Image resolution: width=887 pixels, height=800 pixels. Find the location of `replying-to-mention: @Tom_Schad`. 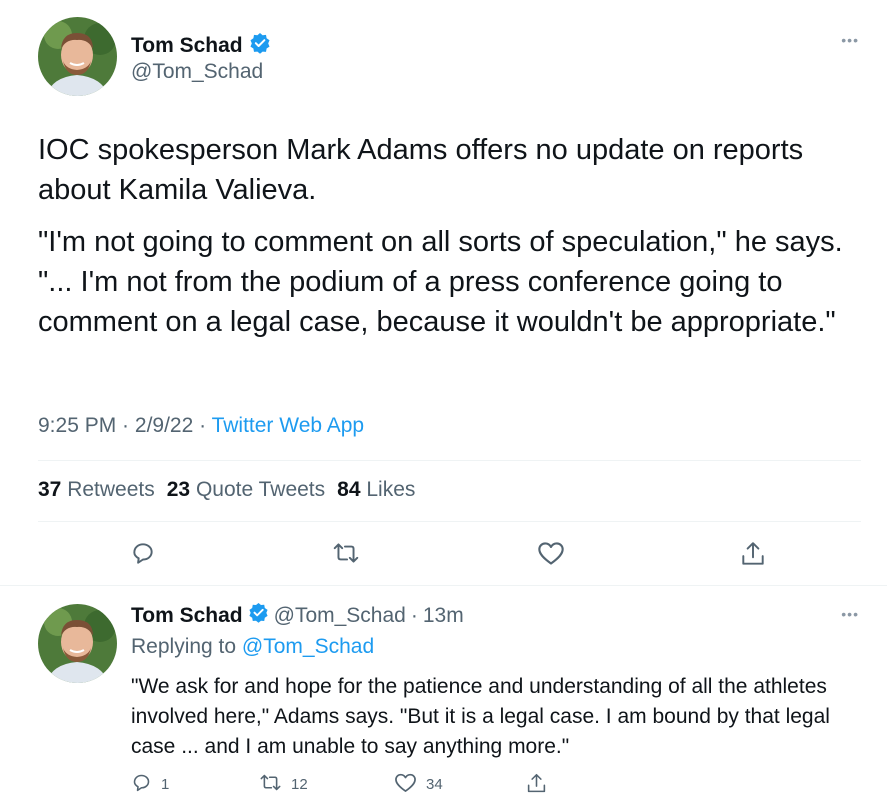

replying-to-mention: @Tom_Schad is located at coordinates (308, 646).